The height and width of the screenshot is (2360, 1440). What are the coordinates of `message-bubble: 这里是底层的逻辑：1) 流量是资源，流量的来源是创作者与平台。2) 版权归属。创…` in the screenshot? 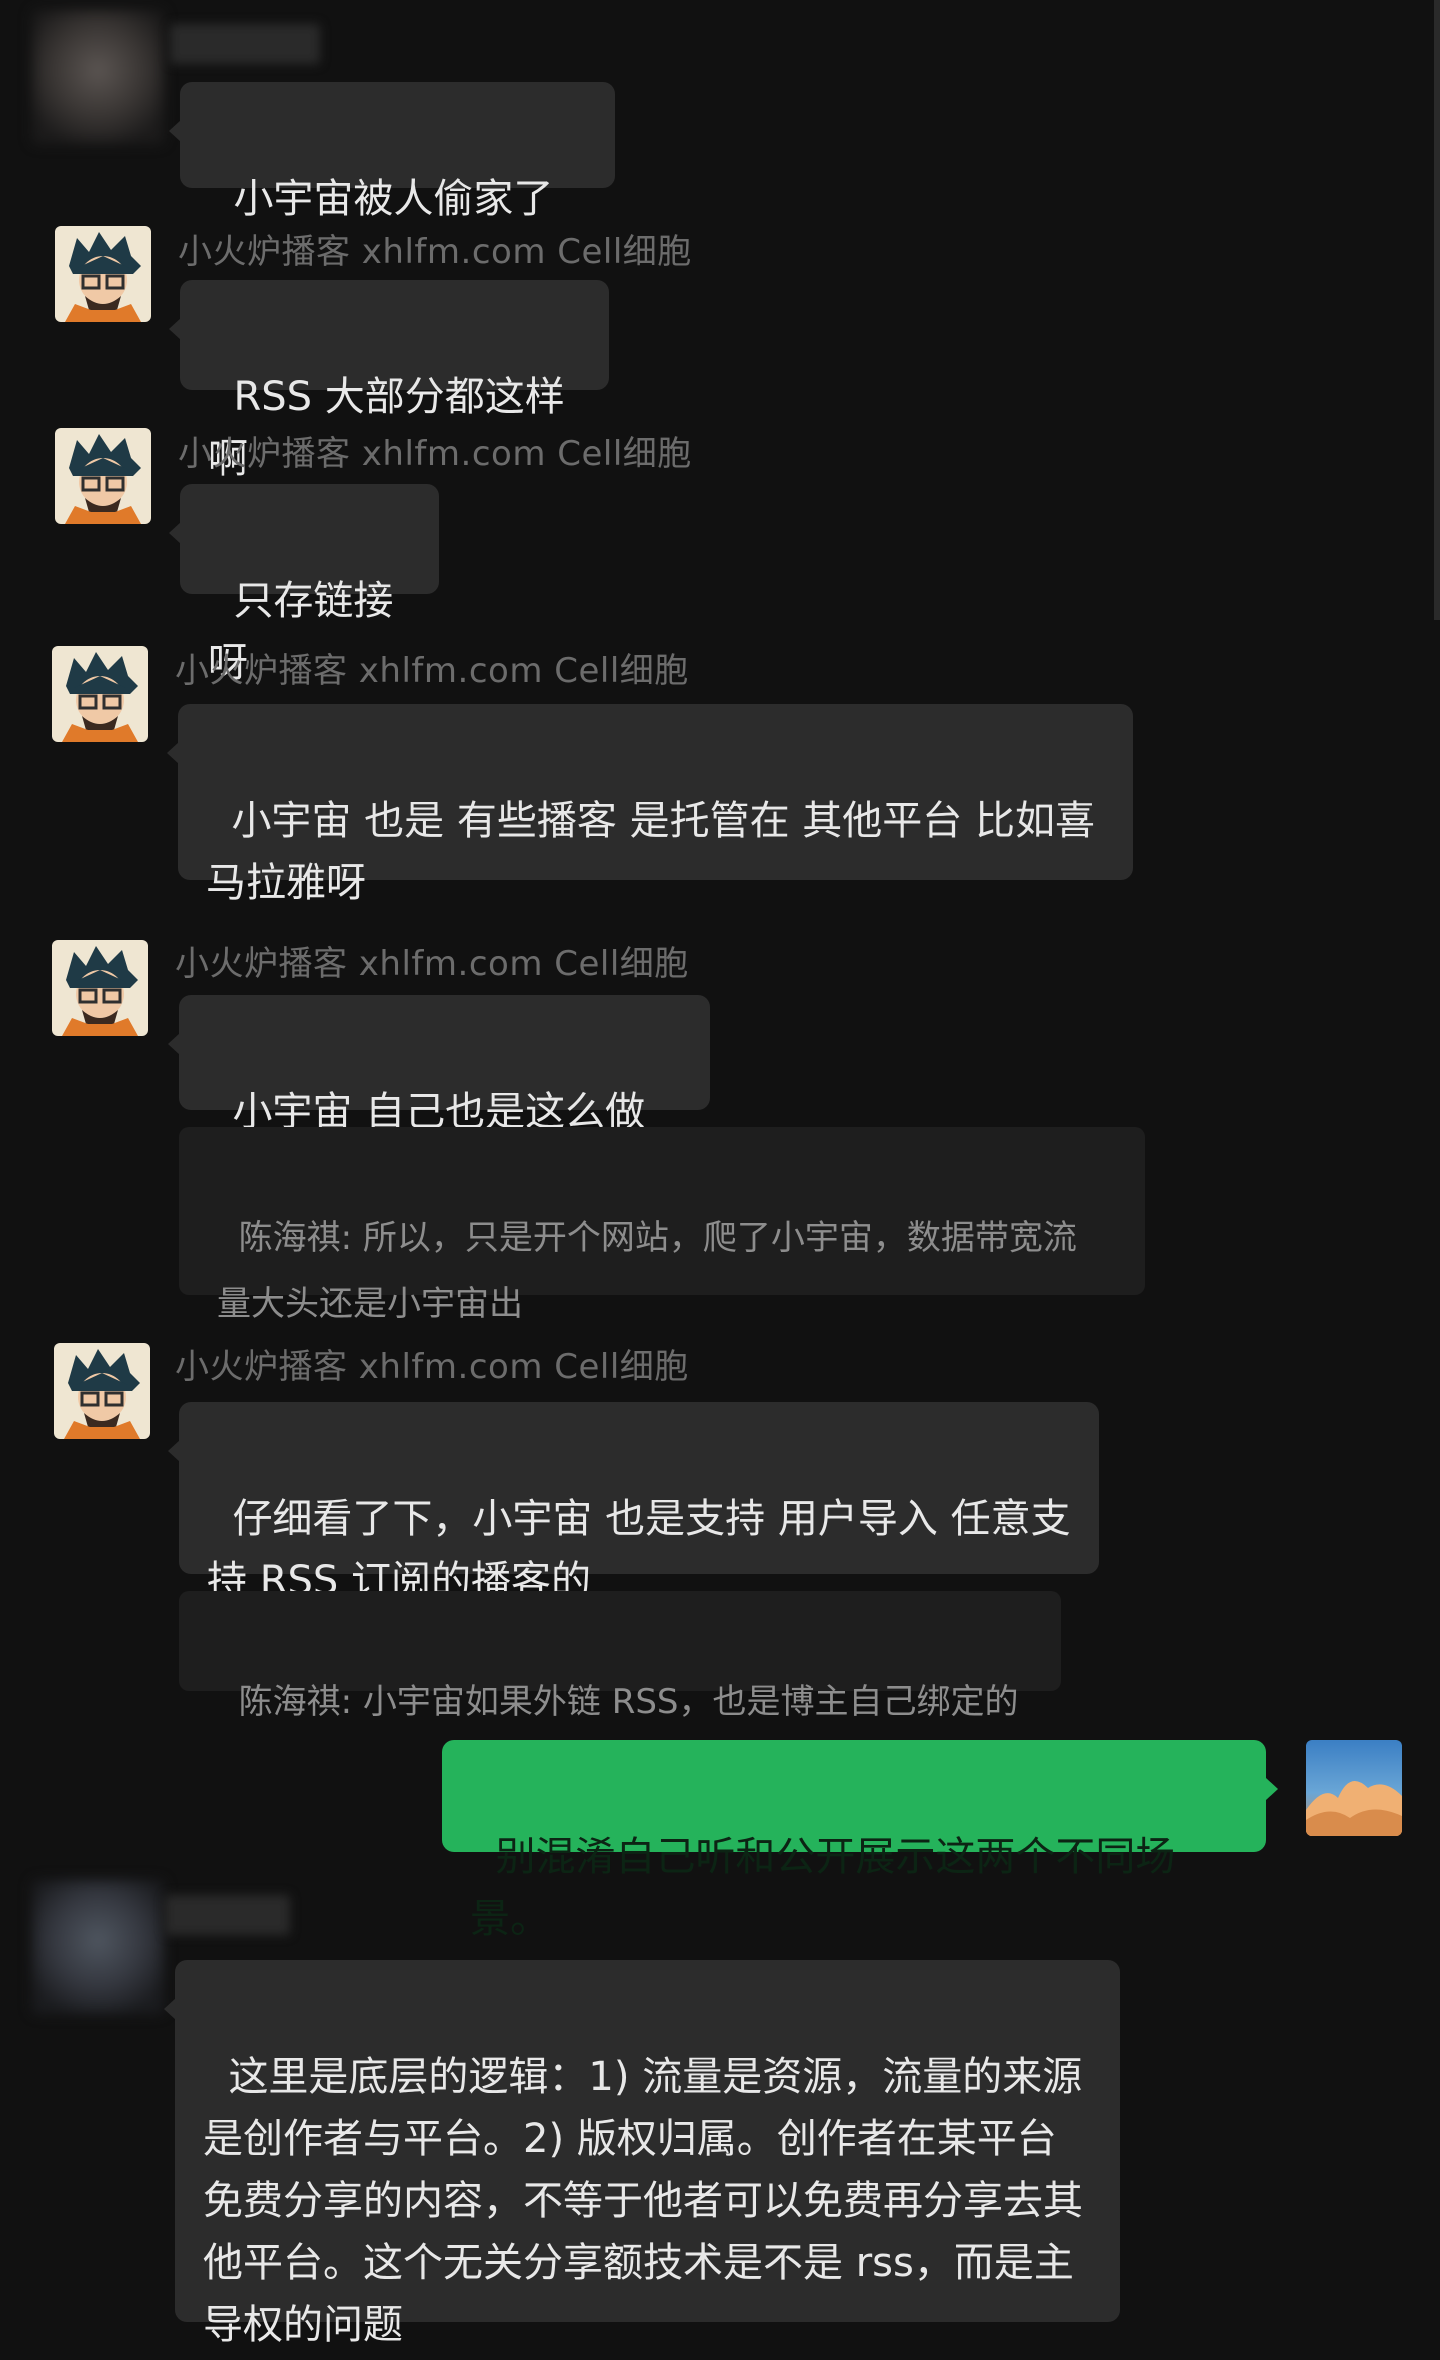 It's located at (642, 2154).